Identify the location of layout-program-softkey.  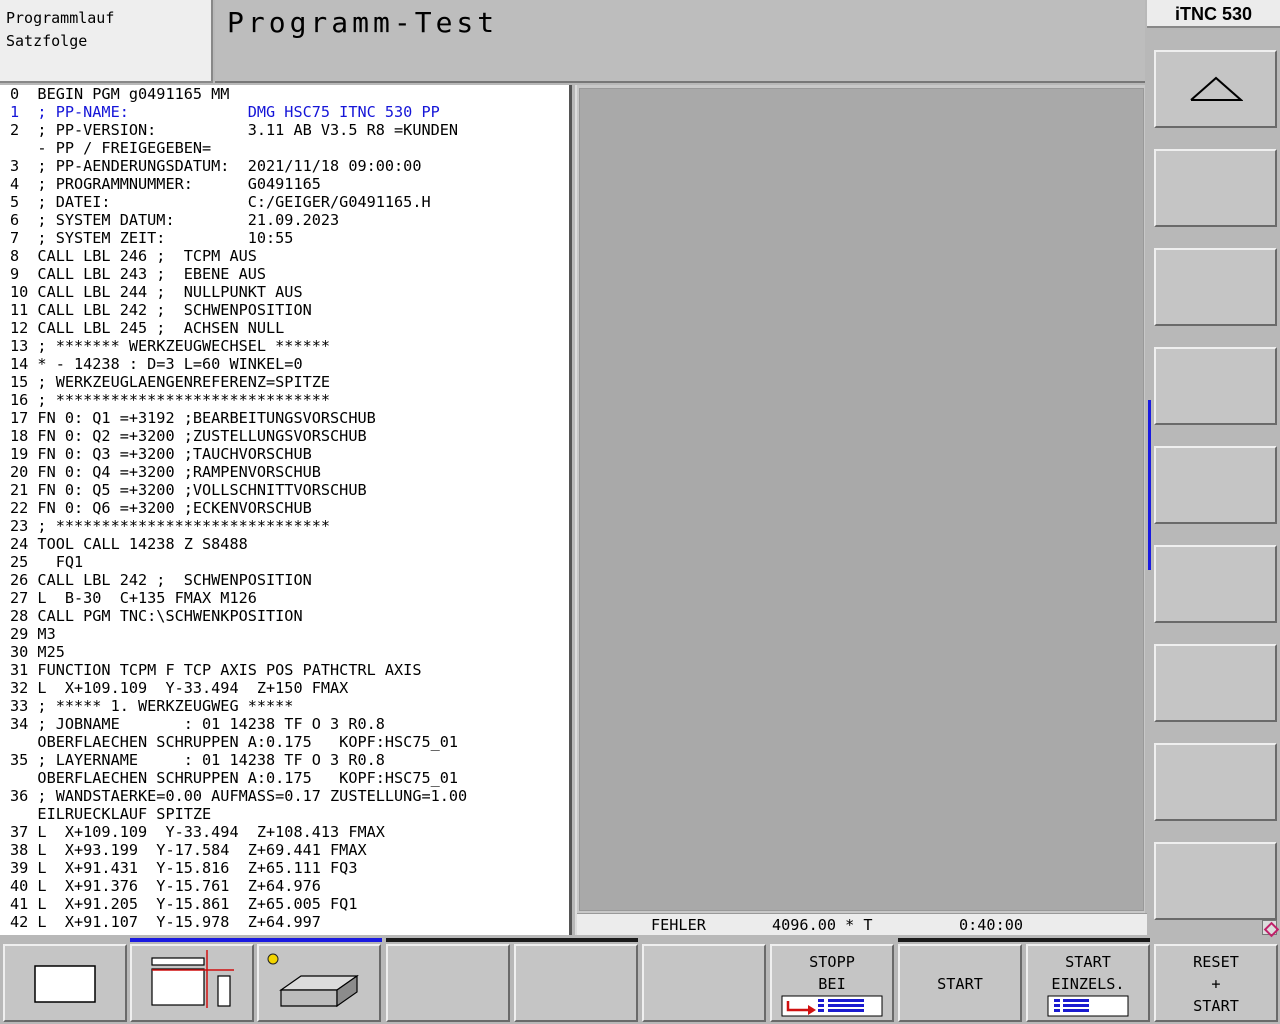
(65, 983).